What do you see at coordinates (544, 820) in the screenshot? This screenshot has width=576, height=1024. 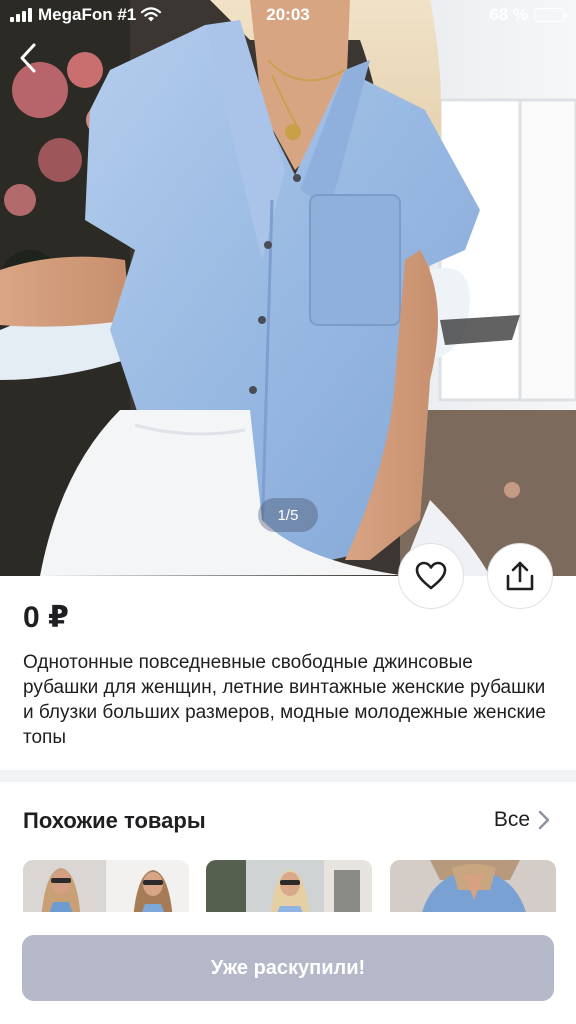 I see `chevron-right-icon` at bounding box center [544, 820].